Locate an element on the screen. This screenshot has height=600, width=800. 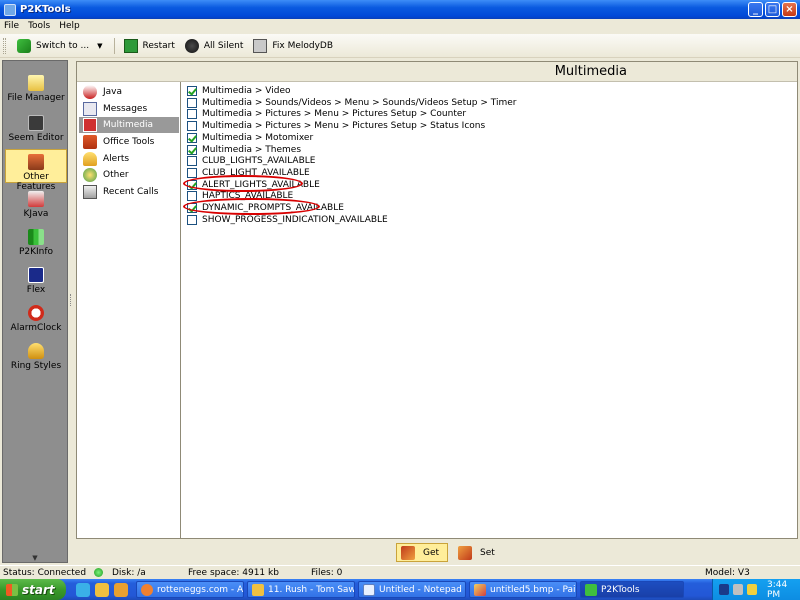
set-button: Set is located at coordinates (480, 552).